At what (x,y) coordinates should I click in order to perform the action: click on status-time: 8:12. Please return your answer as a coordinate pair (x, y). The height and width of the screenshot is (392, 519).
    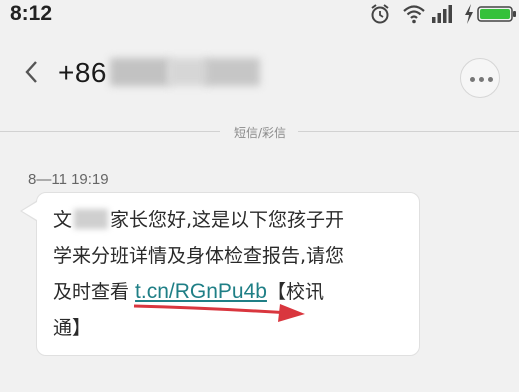
    Looking at the image, I should click on (31, 13).